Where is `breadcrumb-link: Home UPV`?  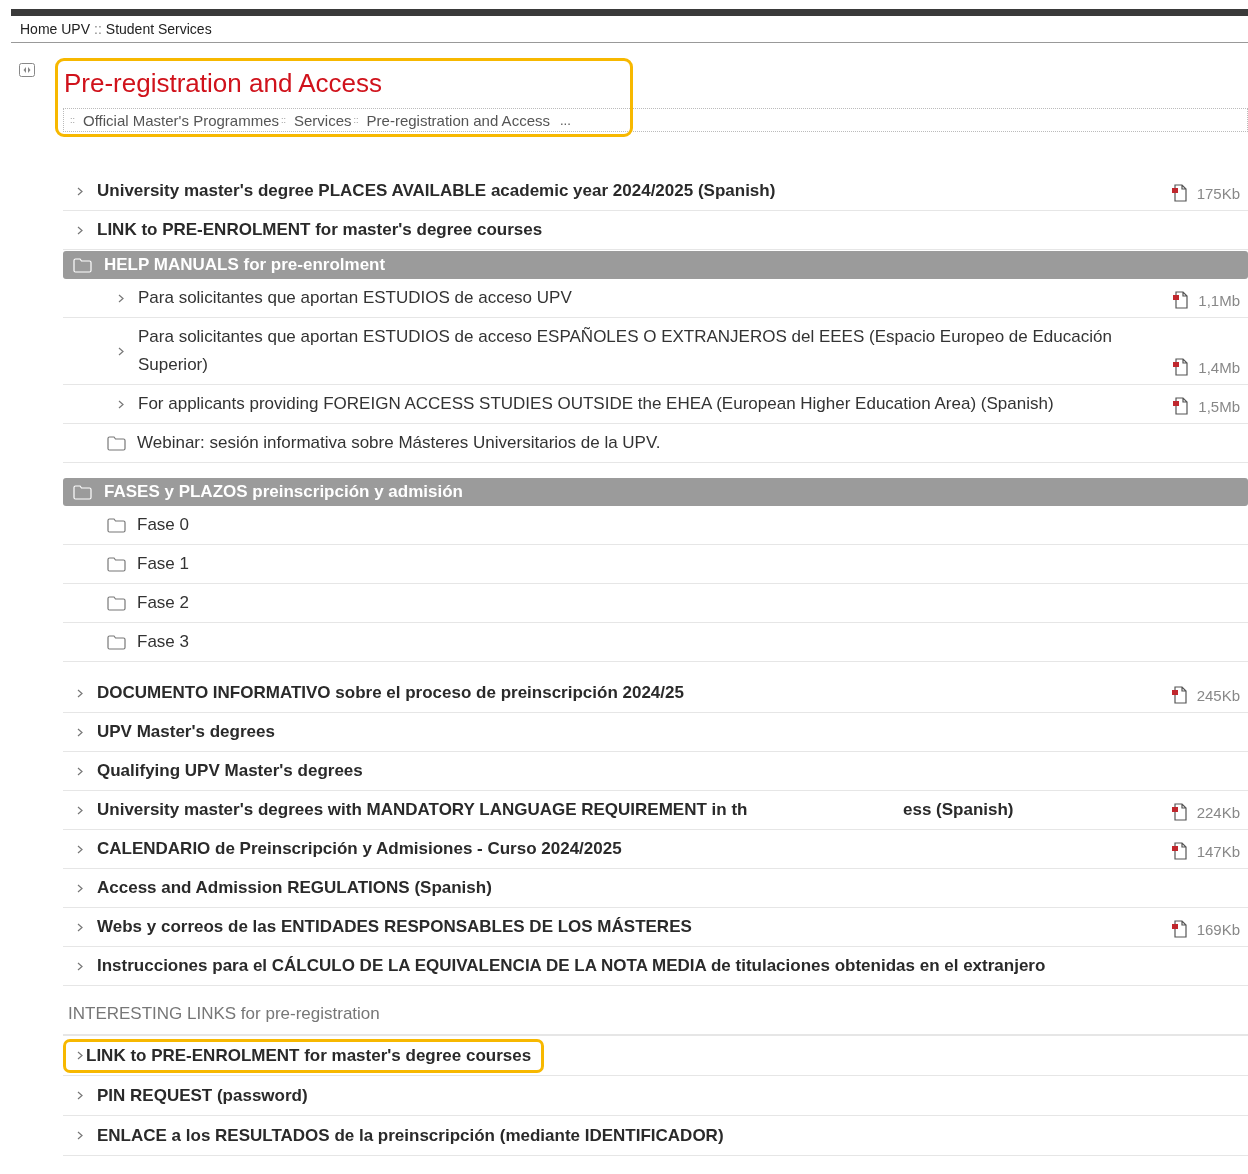 breadcrumb-link: Home UPV is located at coordinates (55, 29).